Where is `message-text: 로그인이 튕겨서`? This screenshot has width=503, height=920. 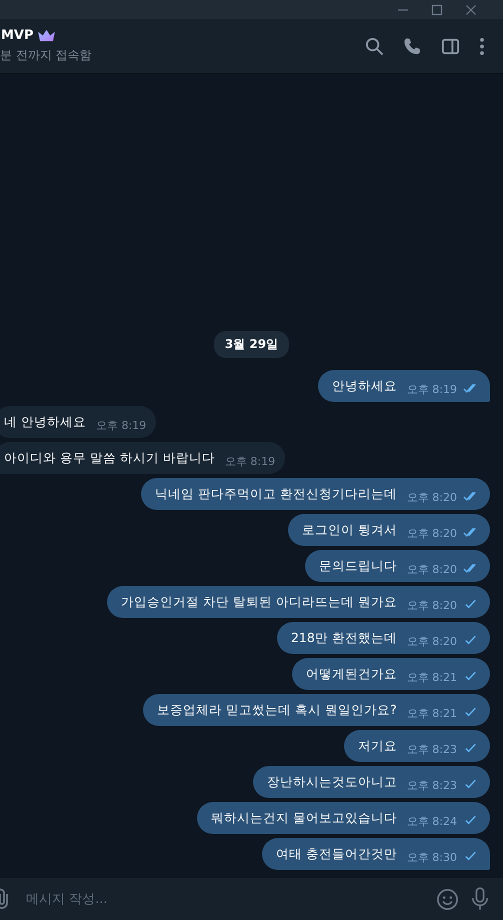 message-text: 로그인이 튕겨서 is located at coordinates (349, 530).